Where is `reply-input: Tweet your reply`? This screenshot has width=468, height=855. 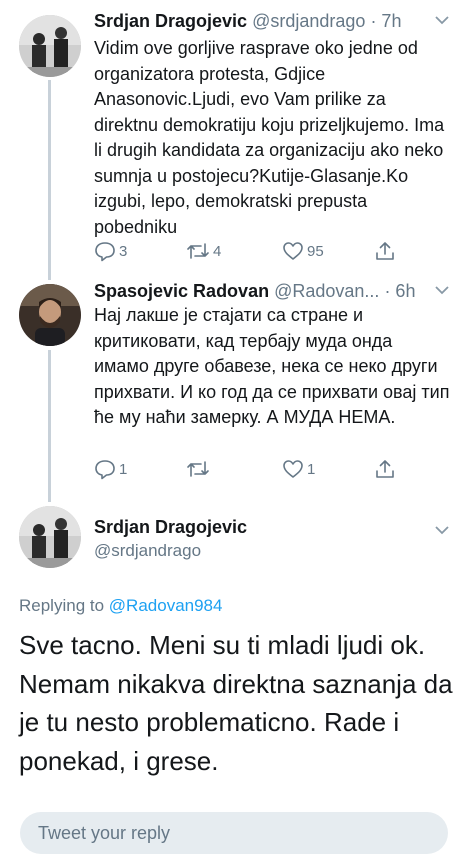 reply-input: Tweet your reply is located at coordinates (234, 833).